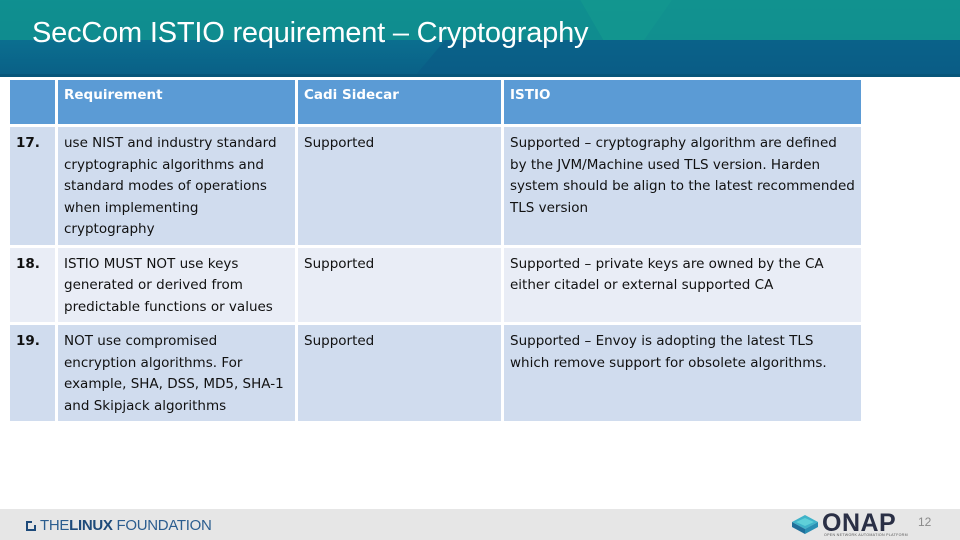  Describe the element at coordinates (31, 525) in the screenshot. I see `linux-foundation-icon` at that location.